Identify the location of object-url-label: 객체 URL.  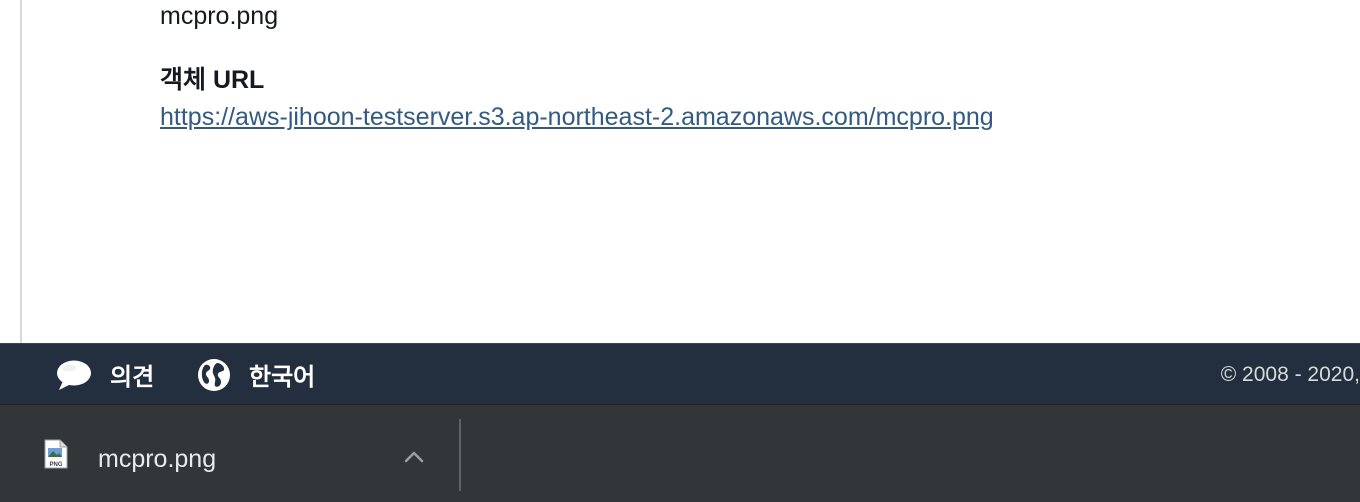
(212, 80).